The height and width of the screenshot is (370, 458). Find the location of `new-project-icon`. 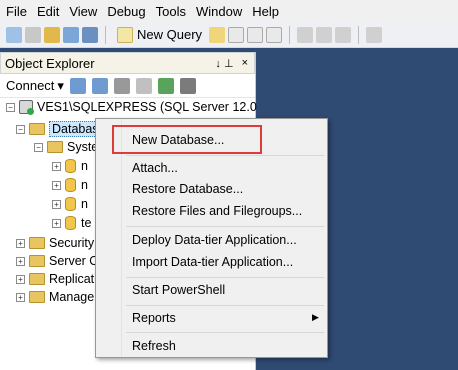

new-project-icon is located at coordinates (14, 34).